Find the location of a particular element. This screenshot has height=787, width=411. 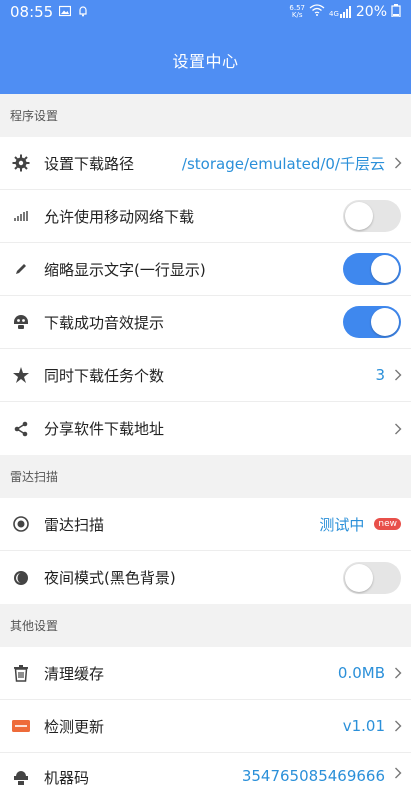

concurrent-tasks-label: 同时下载任务个数 is located at coordinates (104, 375).